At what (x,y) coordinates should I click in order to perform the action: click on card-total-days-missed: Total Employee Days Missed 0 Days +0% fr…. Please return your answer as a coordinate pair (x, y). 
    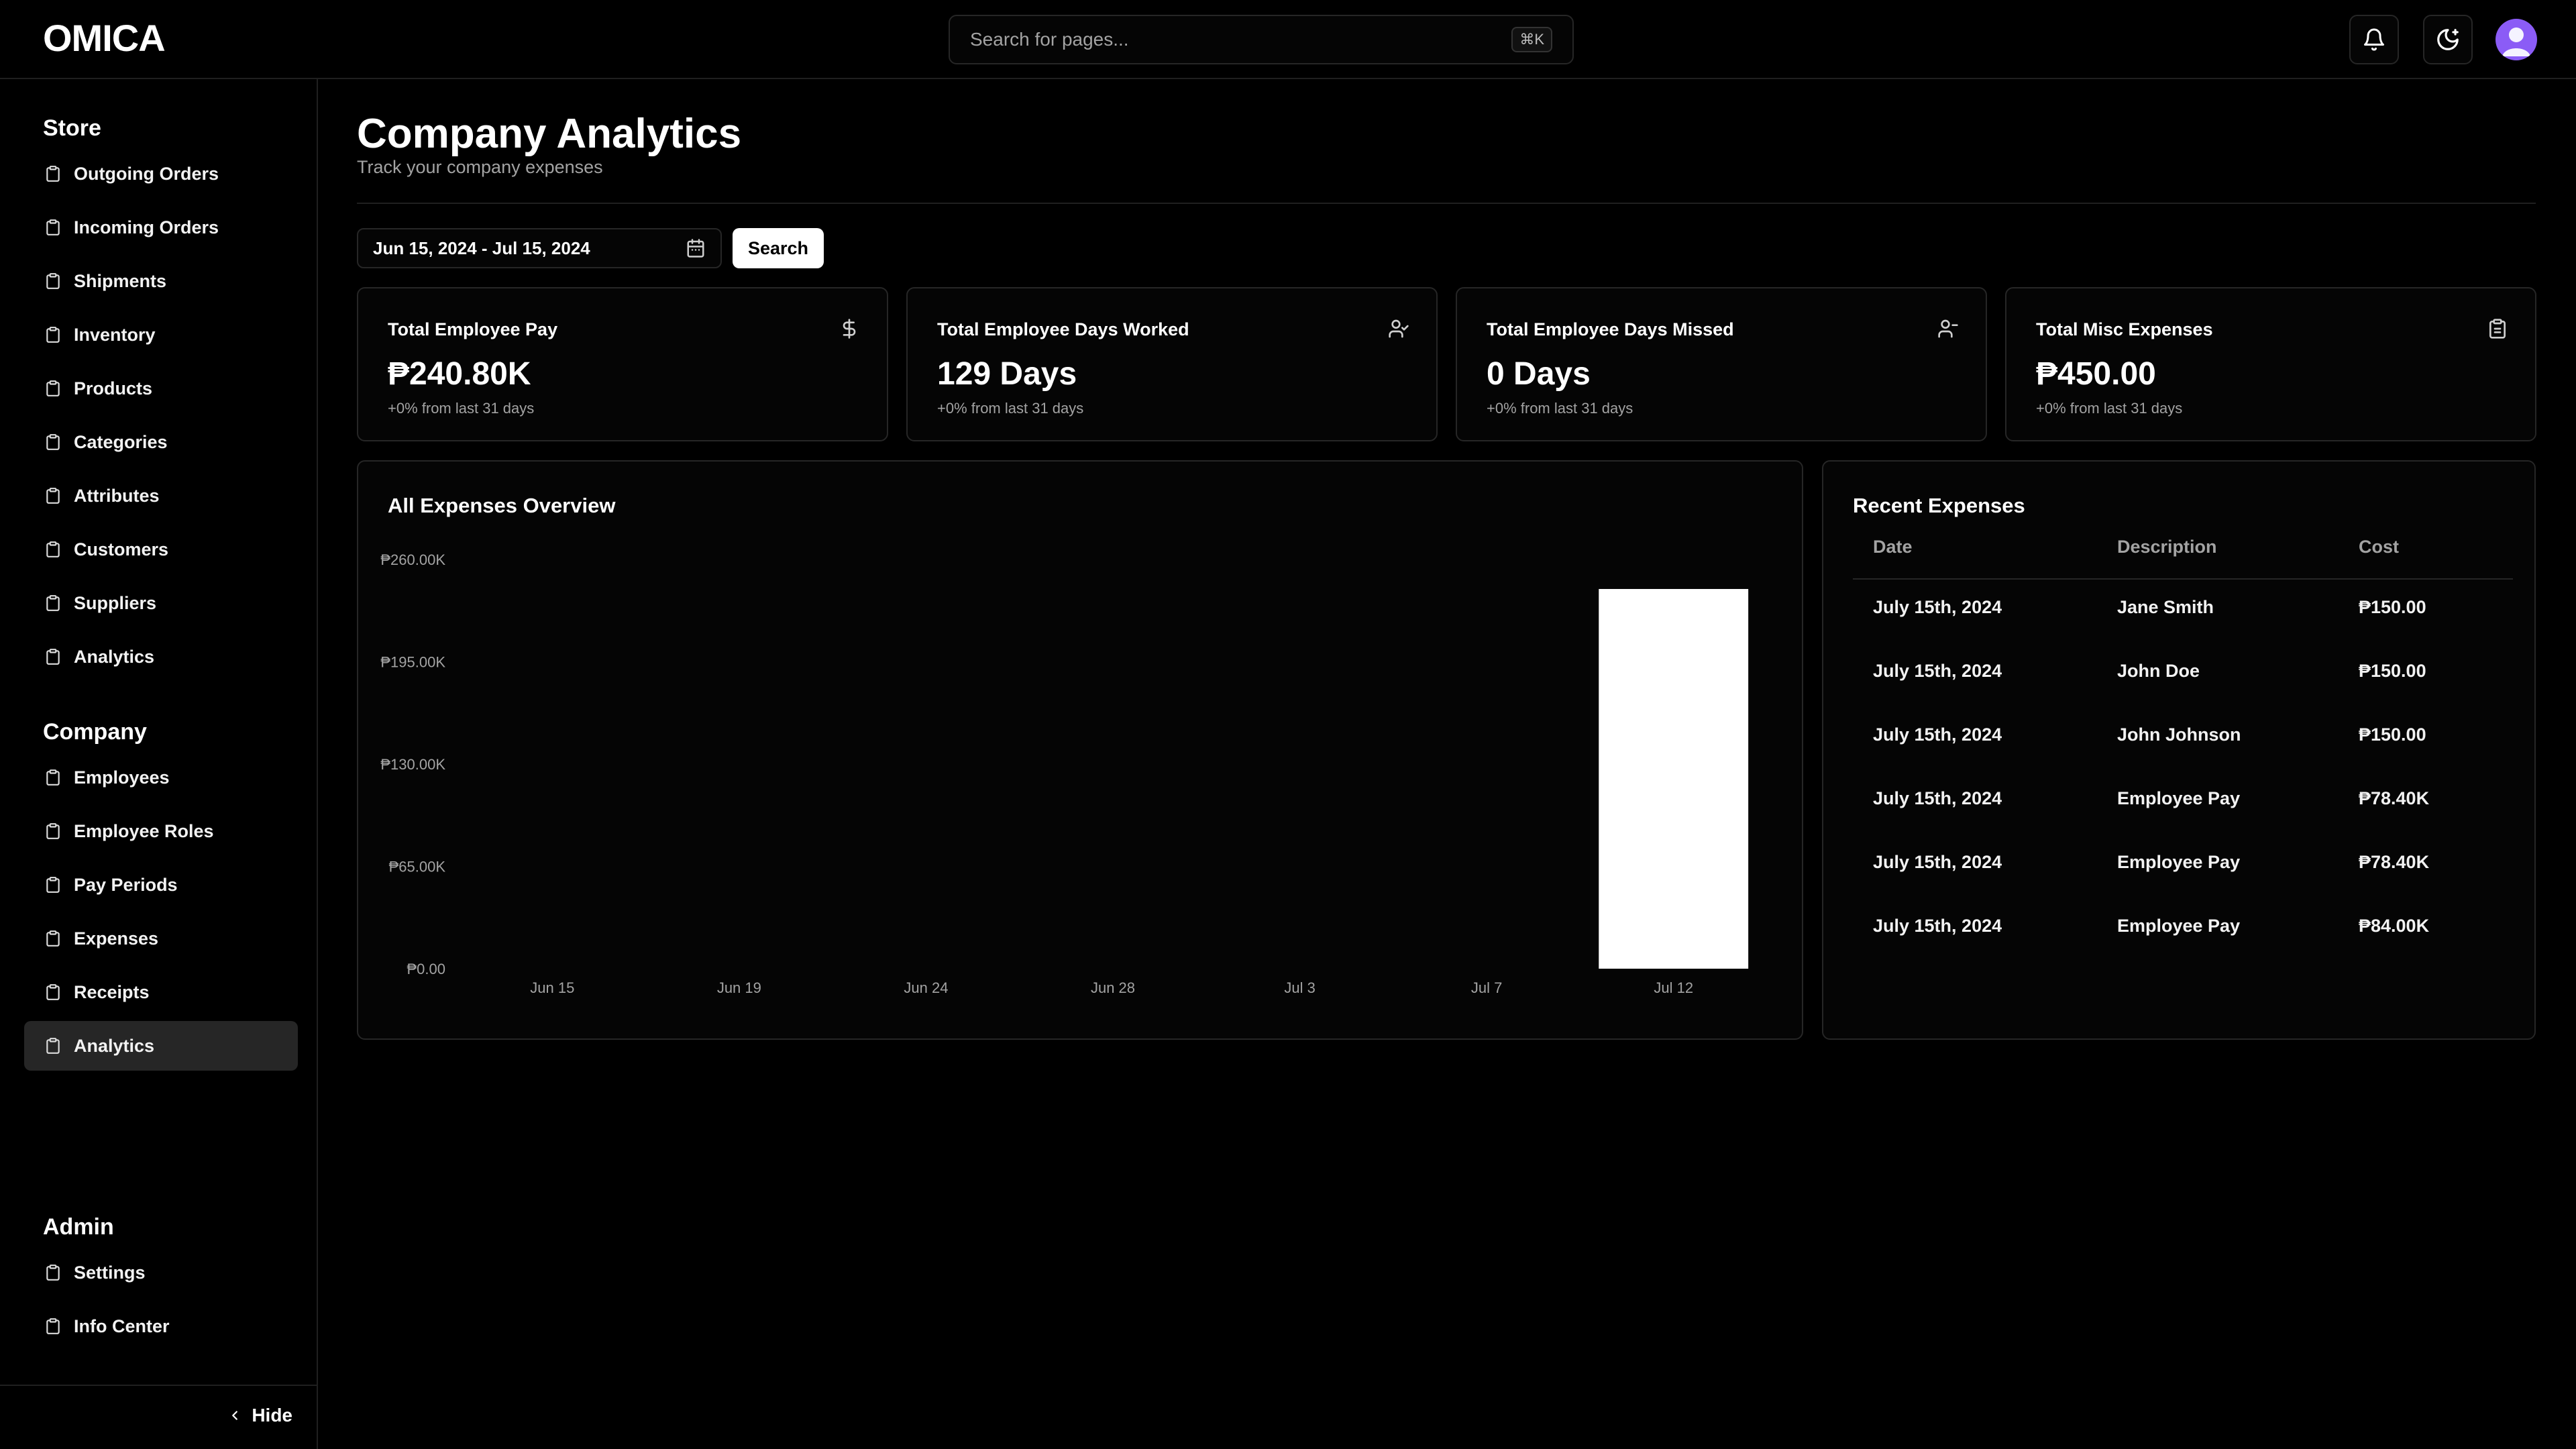
    Looking at the image, I should click on (1721, 364).